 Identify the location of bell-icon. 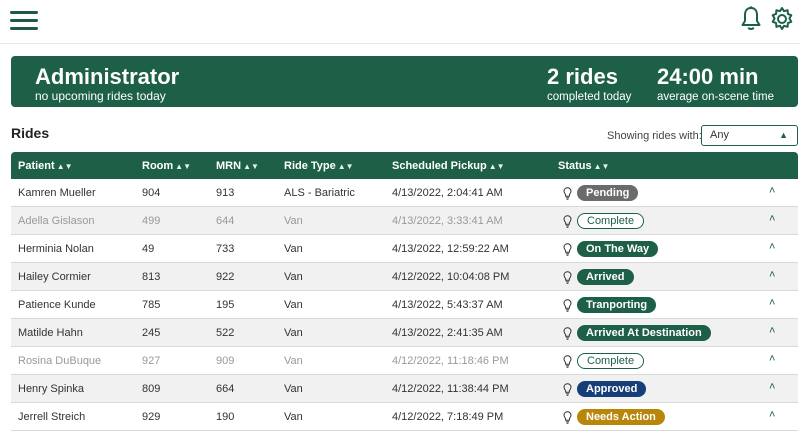
(751, 19).